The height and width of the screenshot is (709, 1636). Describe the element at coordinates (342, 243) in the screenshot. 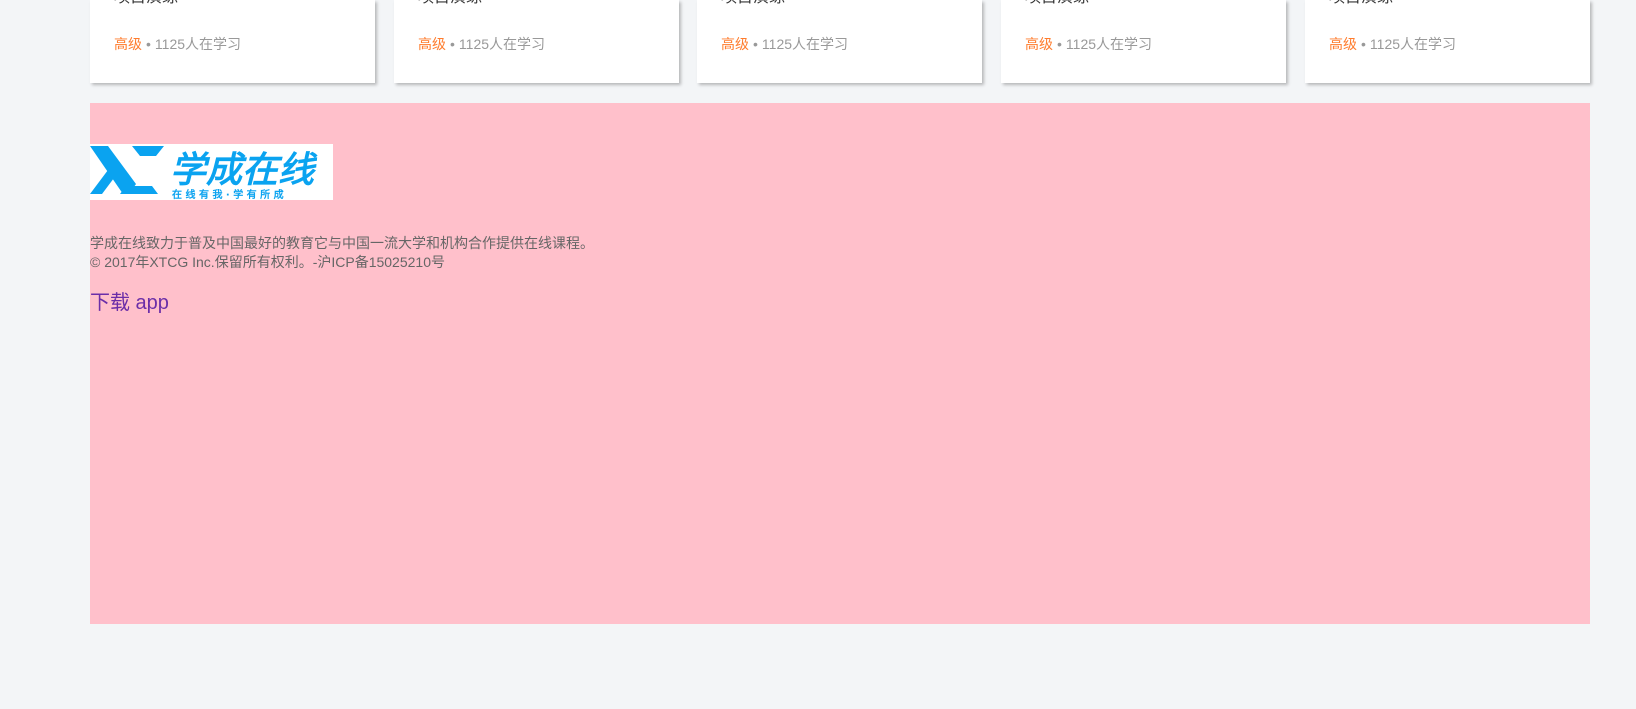

I see `footer-description: 学成在线致力于普及中国最好的教育它与中国一流大学和机构合作提供在线课程。` at that location.